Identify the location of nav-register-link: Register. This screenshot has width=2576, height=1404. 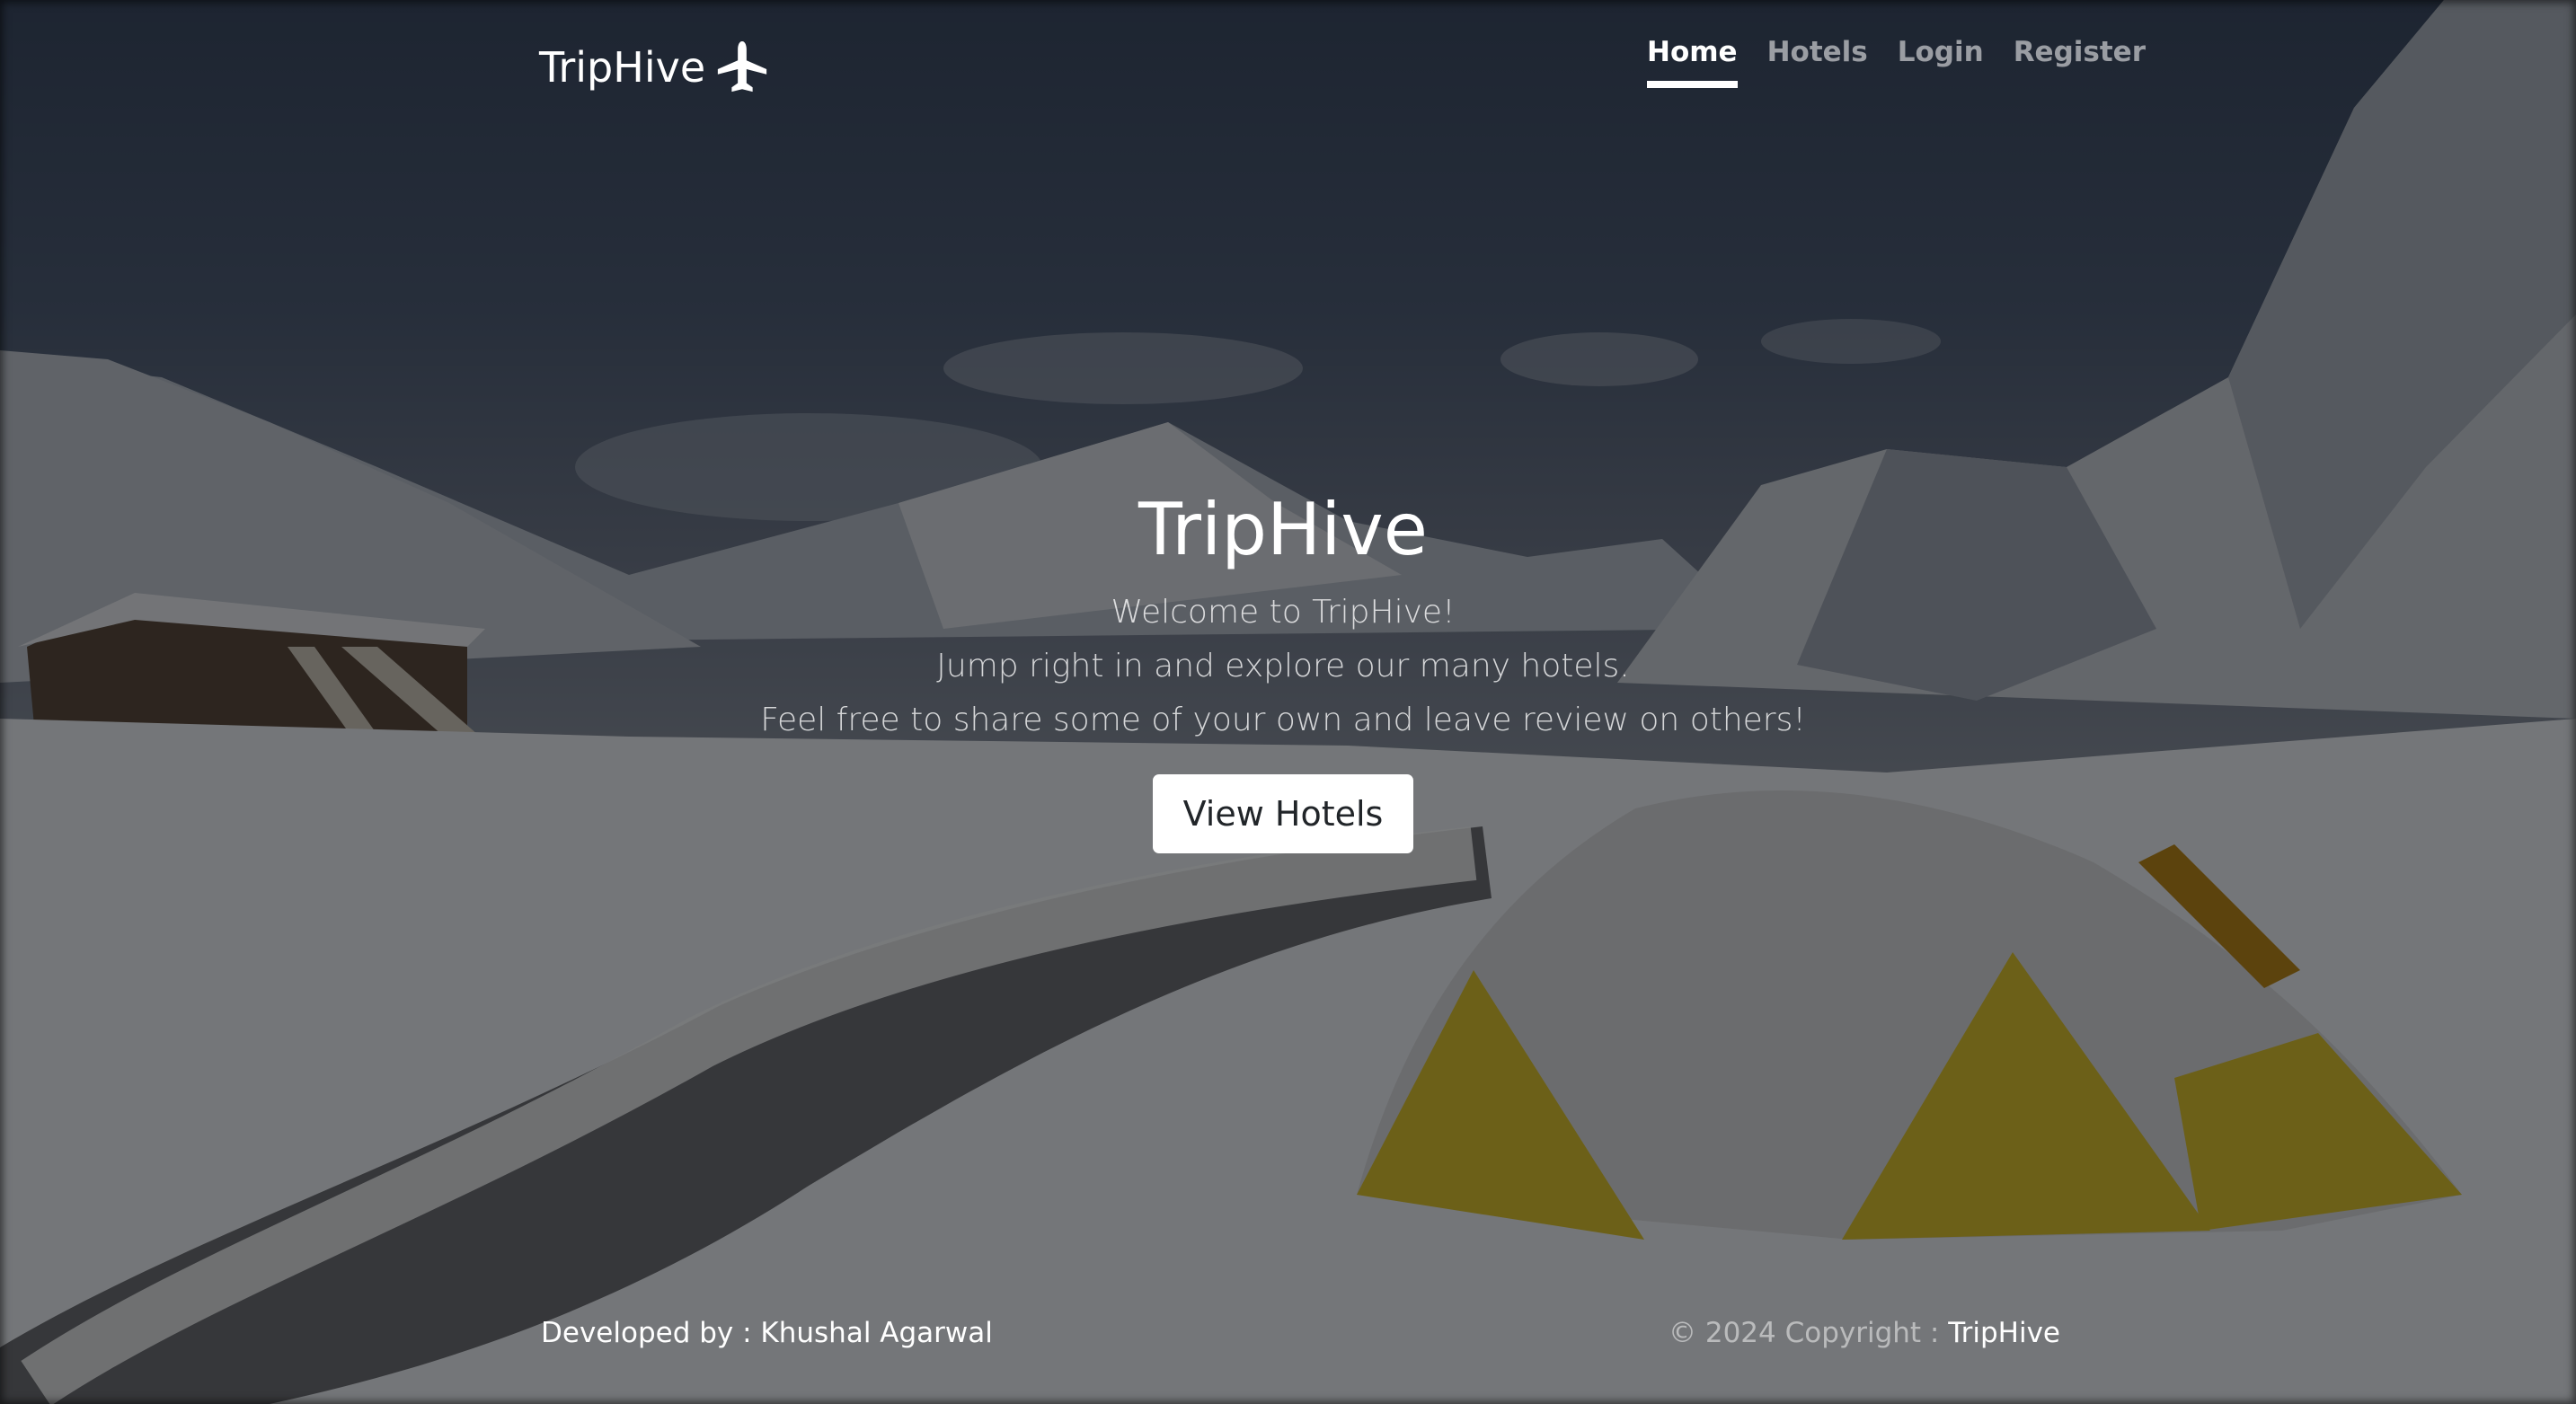
(2080, 62).